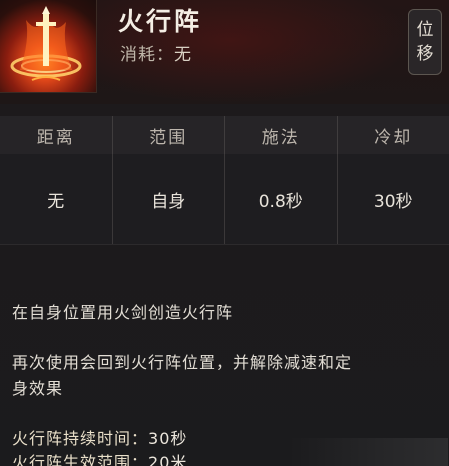  What do you see at coordinates (123, 312) in the screenshot?
I see `description-line-1: 在自身位置用火剑创造火行阵` at bounding box center [123, 312].